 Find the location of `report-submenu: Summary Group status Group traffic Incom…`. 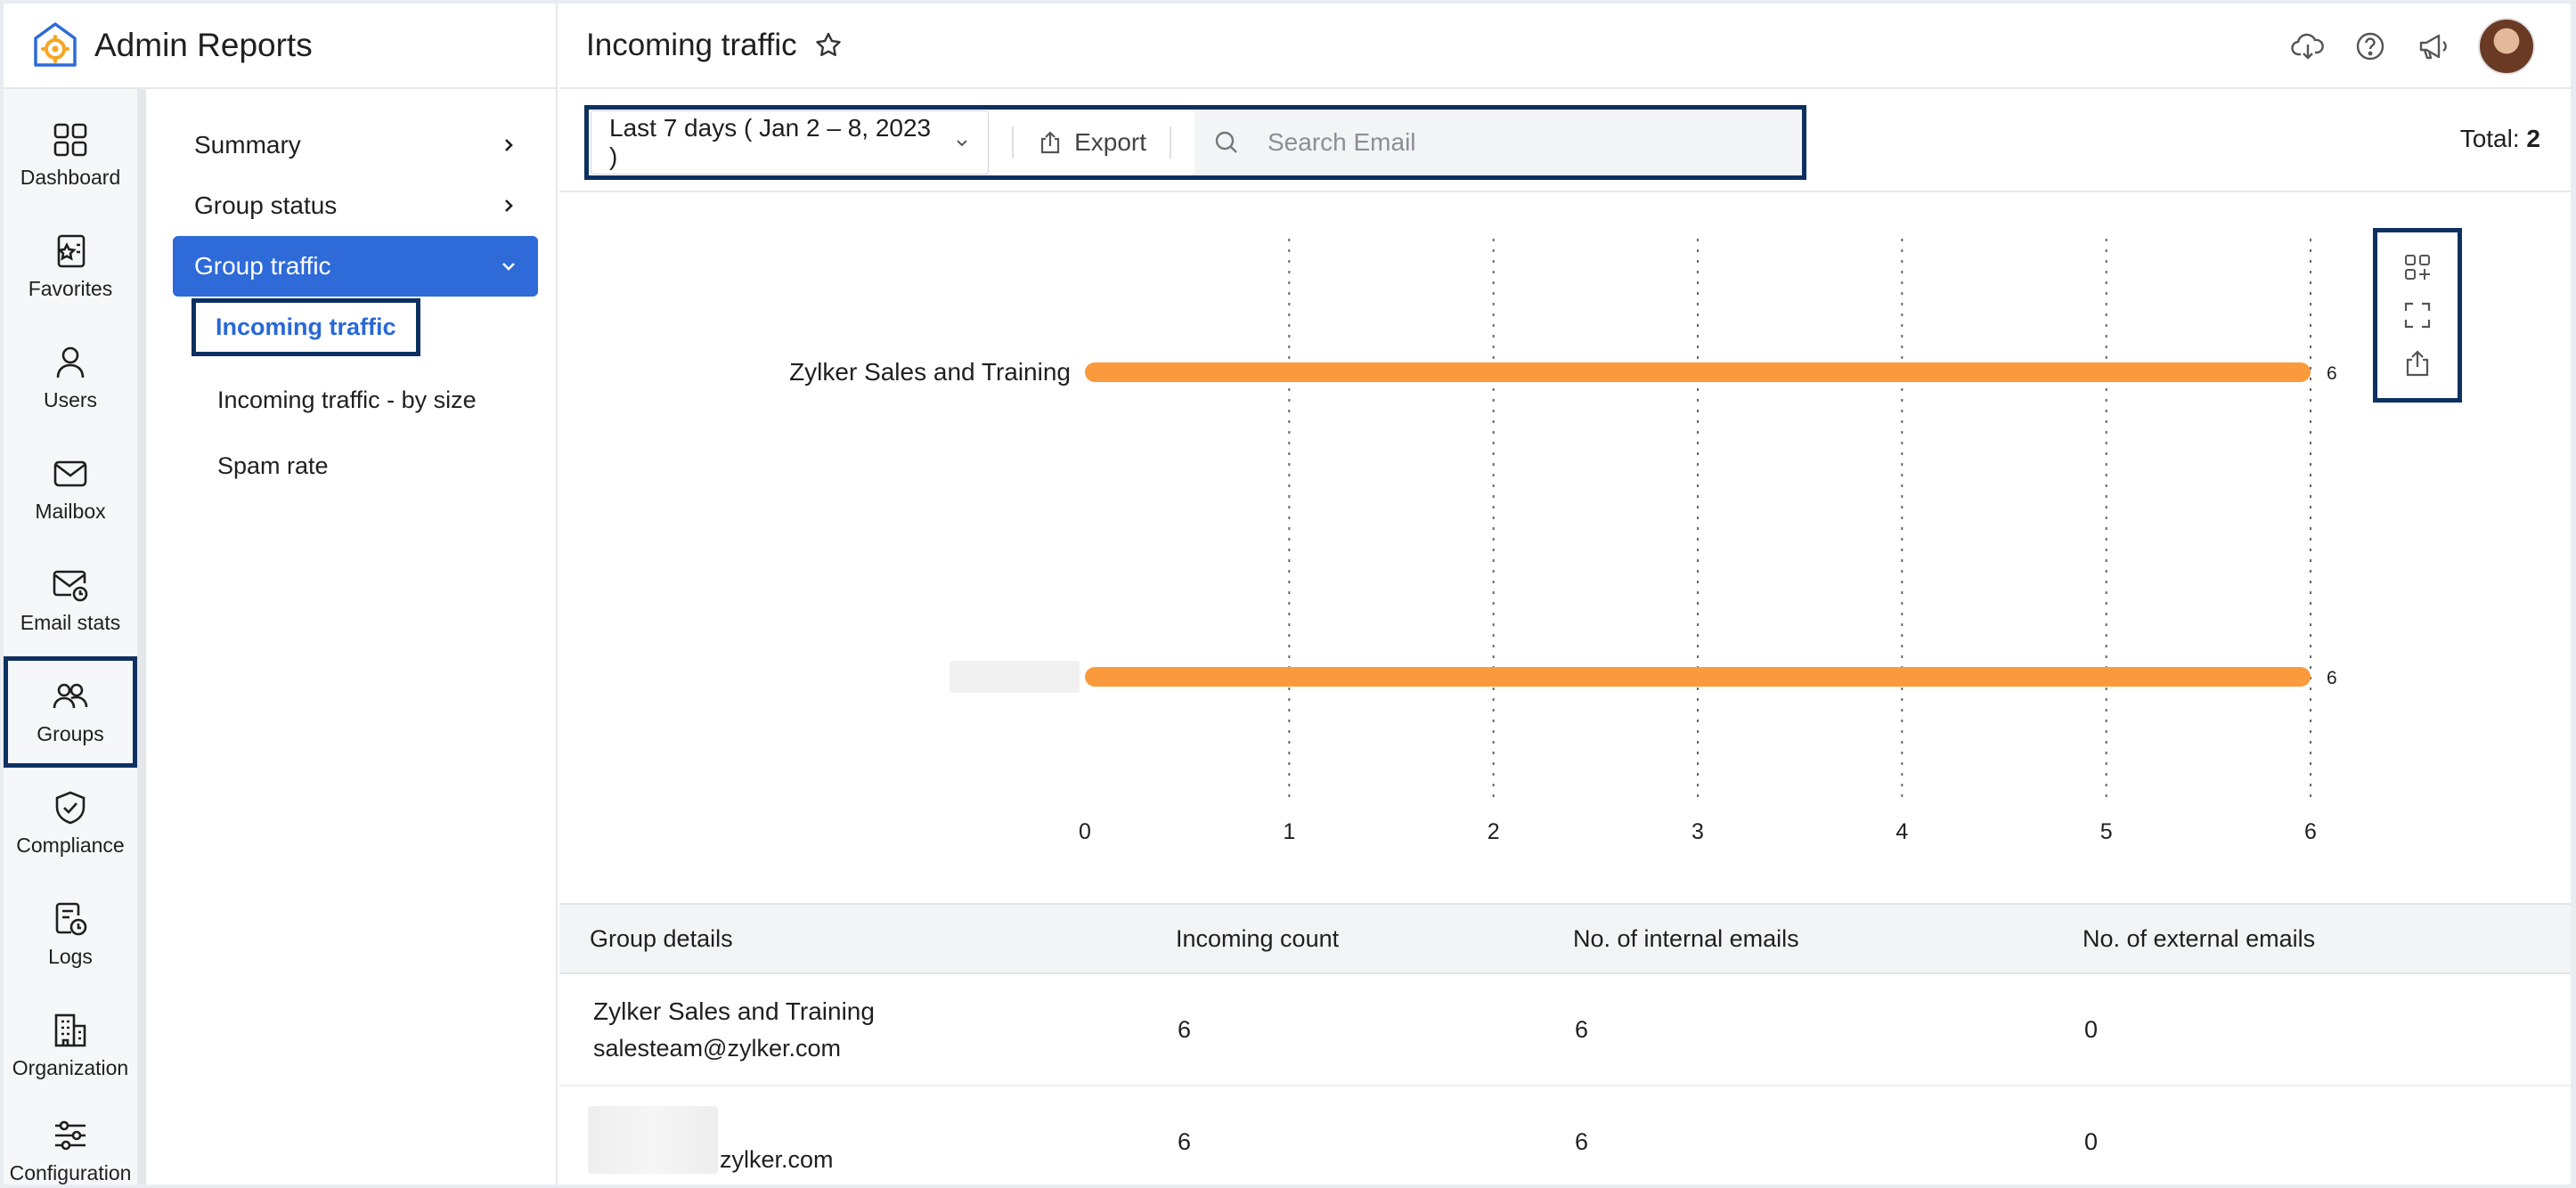

report-submenu: Summary Group status Group traffic Incom… is located at coordinates (352, 636).